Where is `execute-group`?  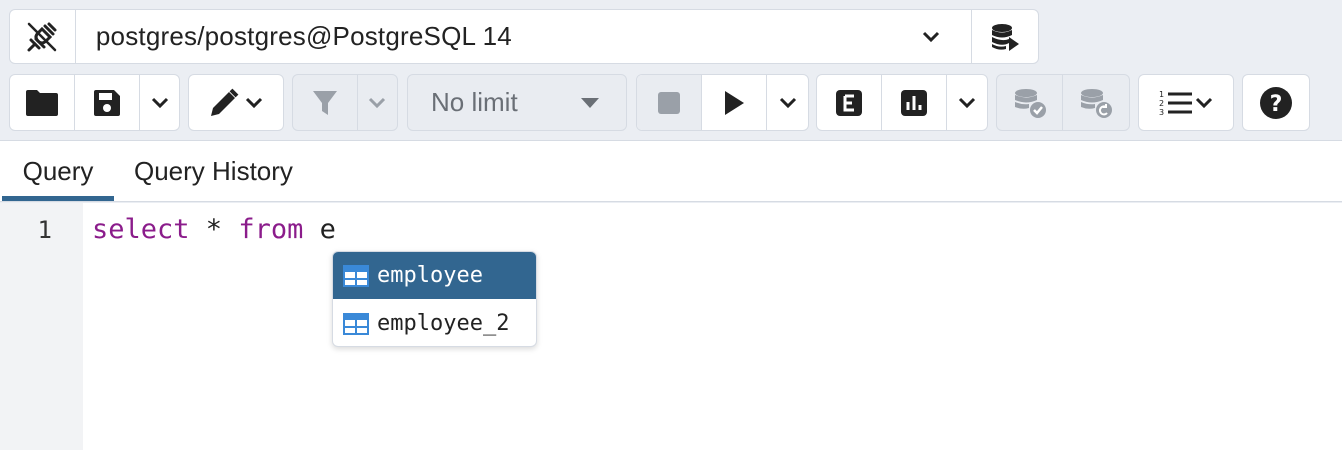 execute-group is located at coordinates (722, 102).